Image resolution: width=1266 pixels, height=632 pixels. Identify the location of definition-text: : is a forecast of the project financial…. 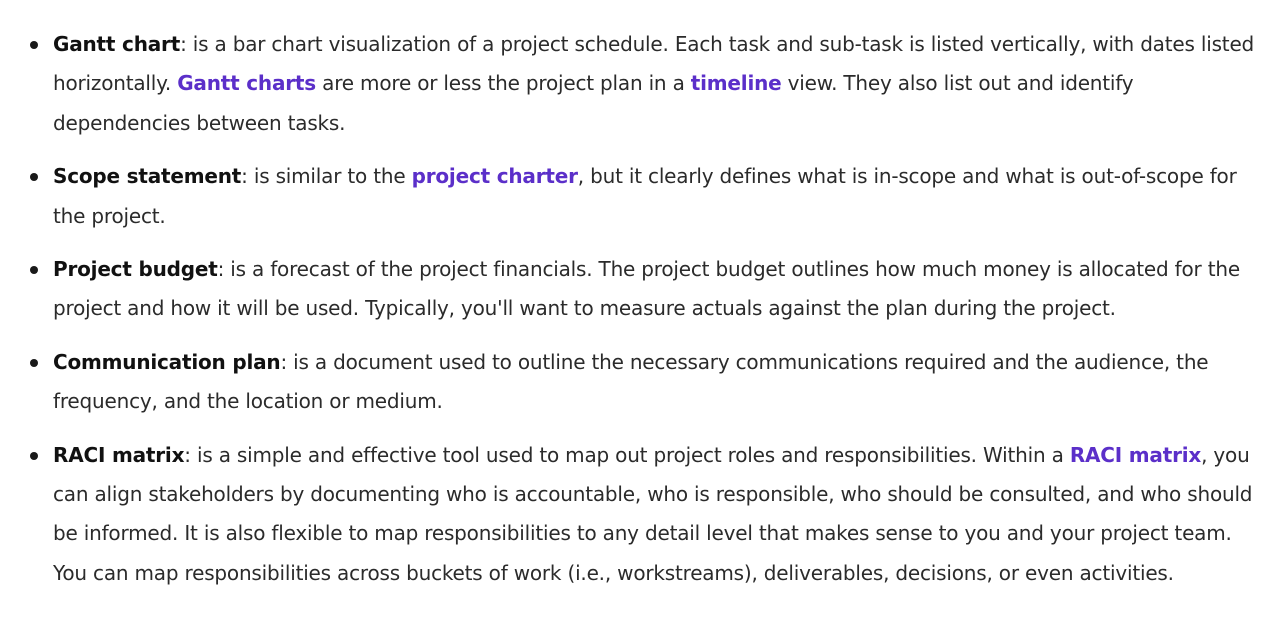
(646, 289).